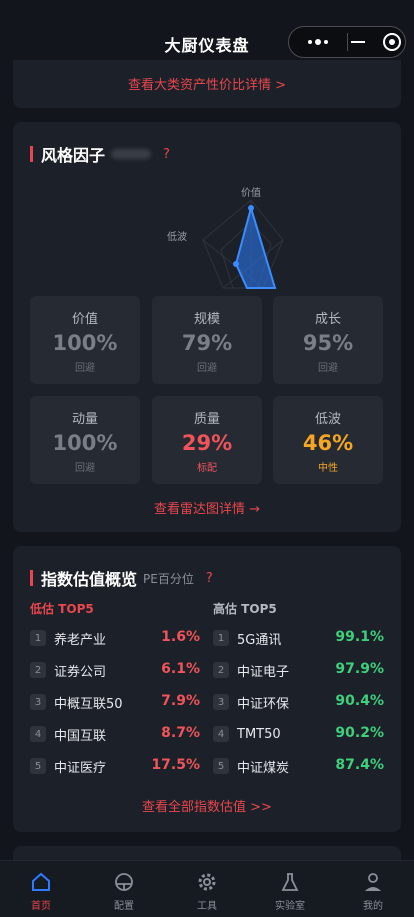  I want to click on pe-percentile-subtitle: PE百分位, so click(168, 578).